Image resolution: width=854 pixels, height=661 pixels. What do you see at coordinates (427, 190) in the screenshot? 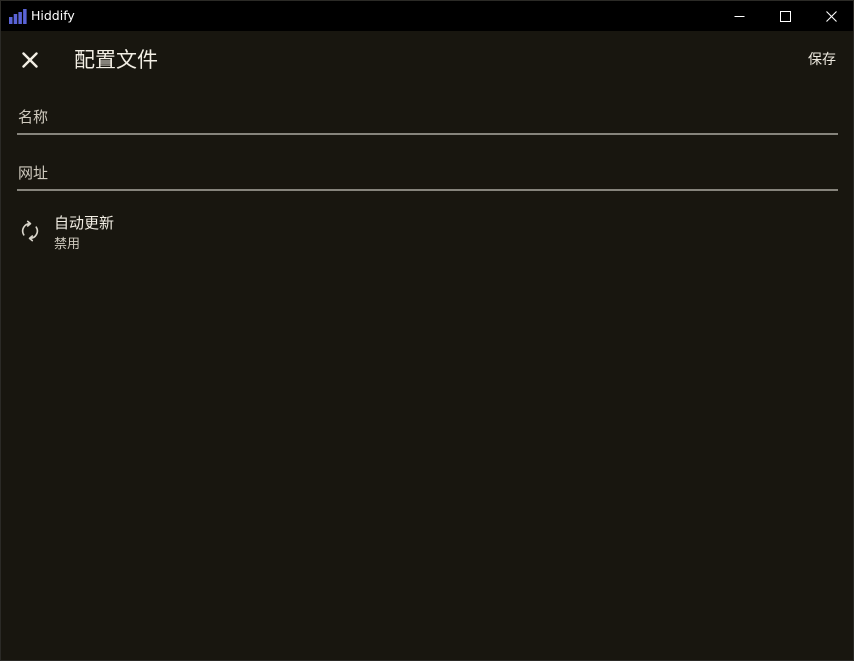
I see `url-field-underline` at bounding box center [427, 190].